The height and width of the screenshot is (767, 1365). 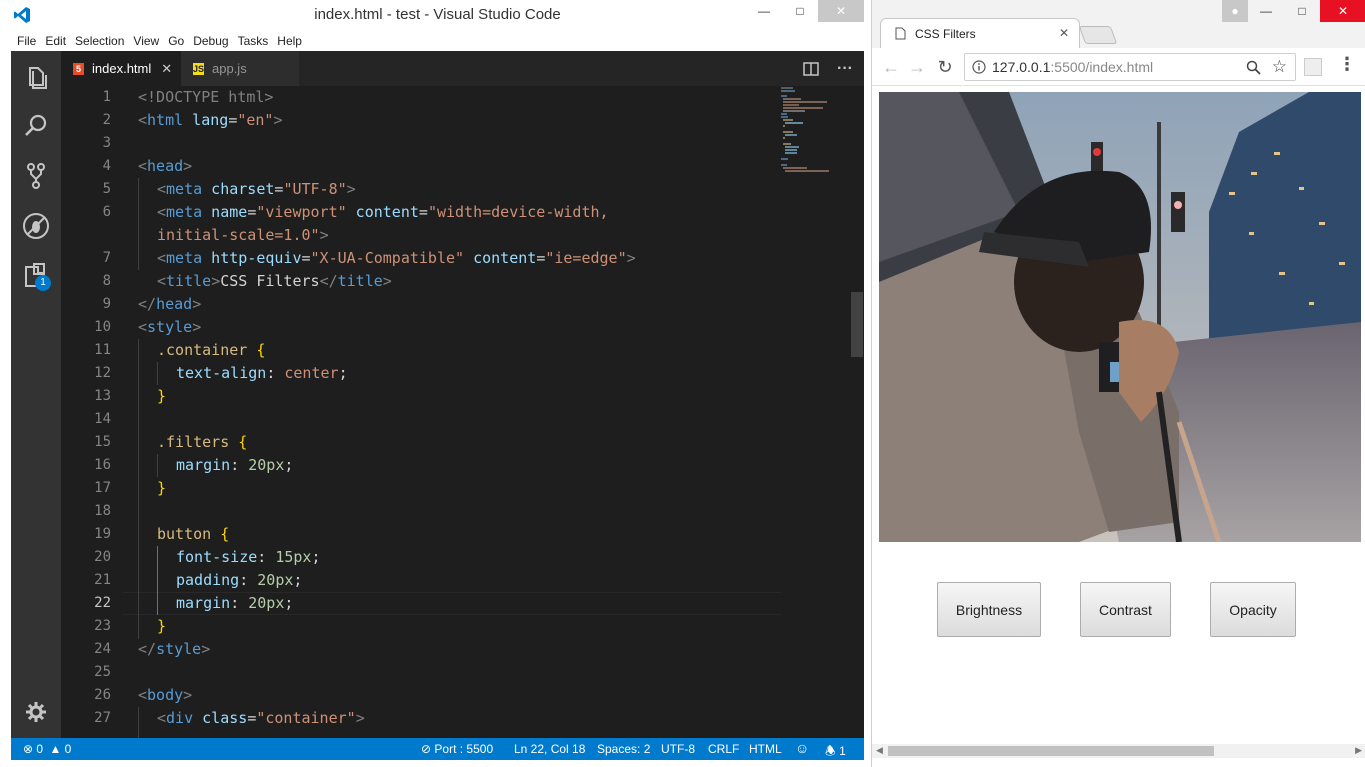 I want to click on minimap, so click(x=815, y=131).